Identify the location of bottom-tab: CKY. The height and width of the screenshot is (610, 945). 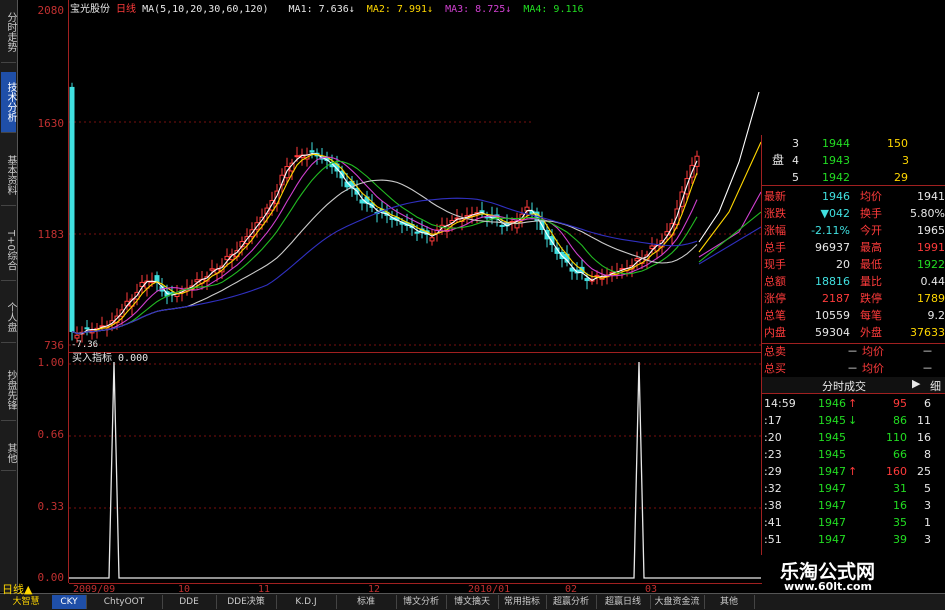
(69, 602).